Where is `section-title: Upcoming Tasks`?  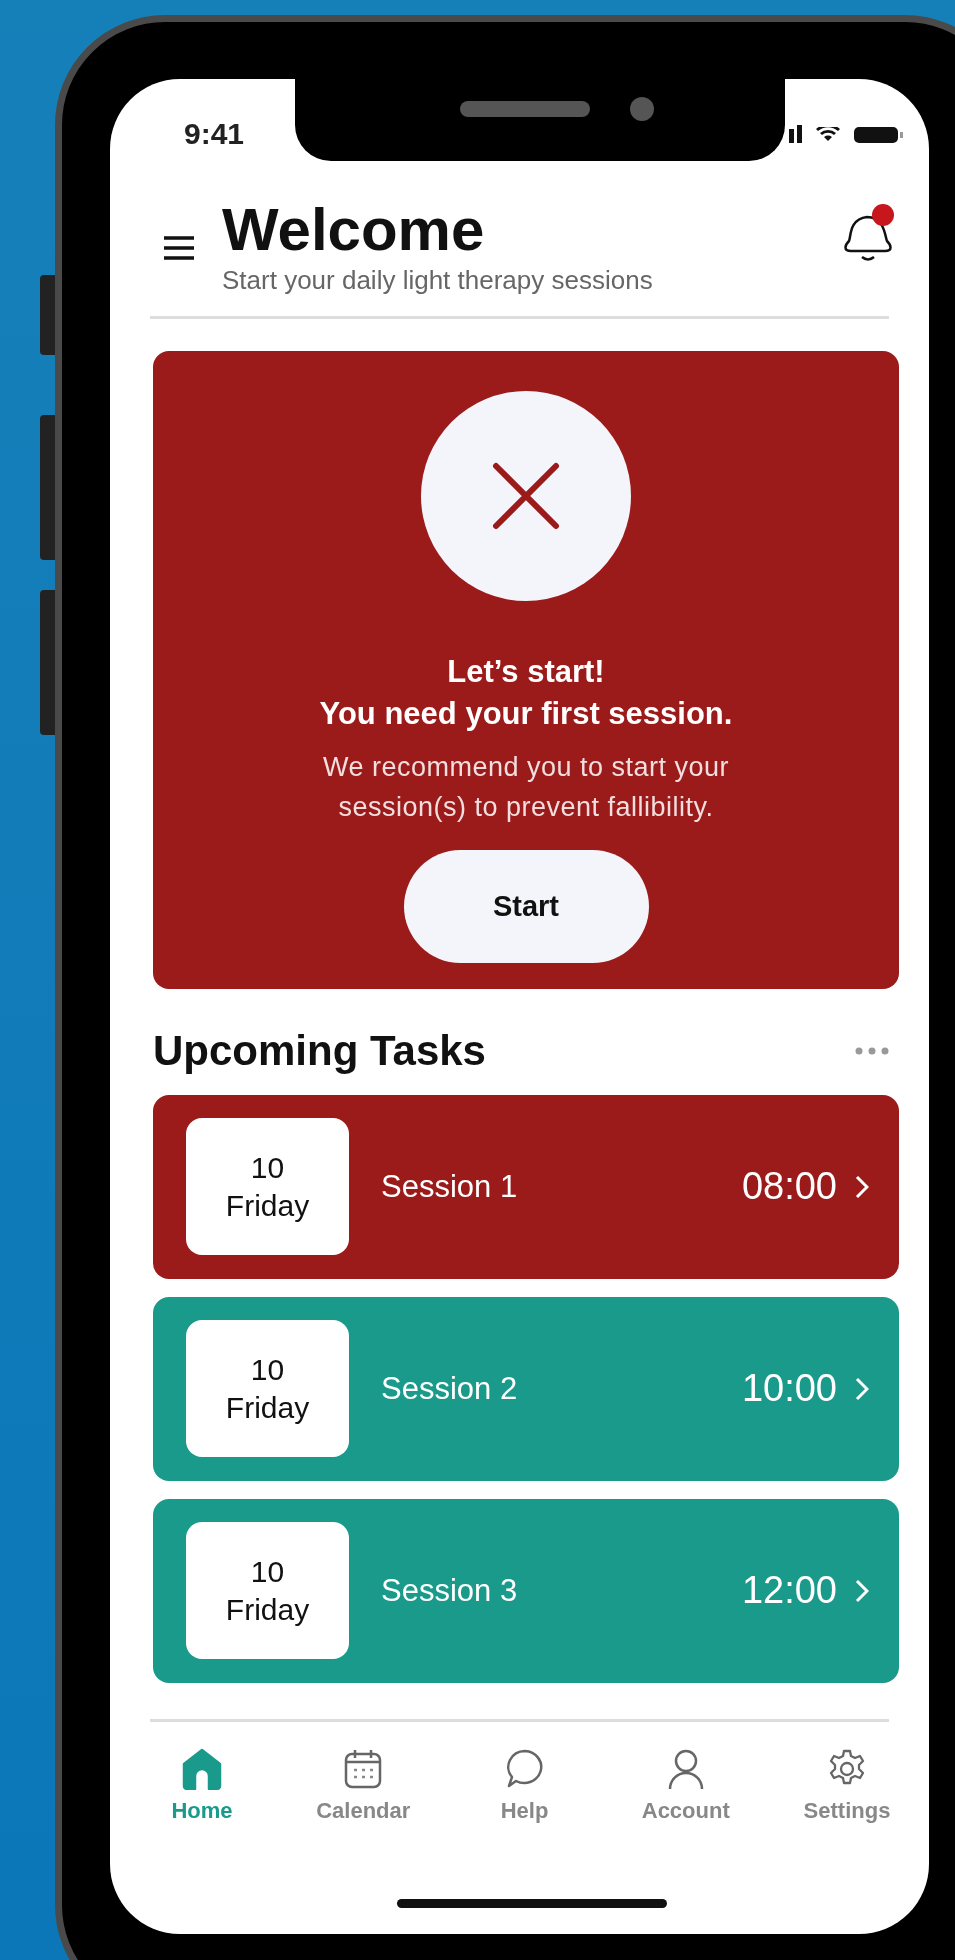
section-title: Upcoming Tasks is located at coordinates (319, 1050).